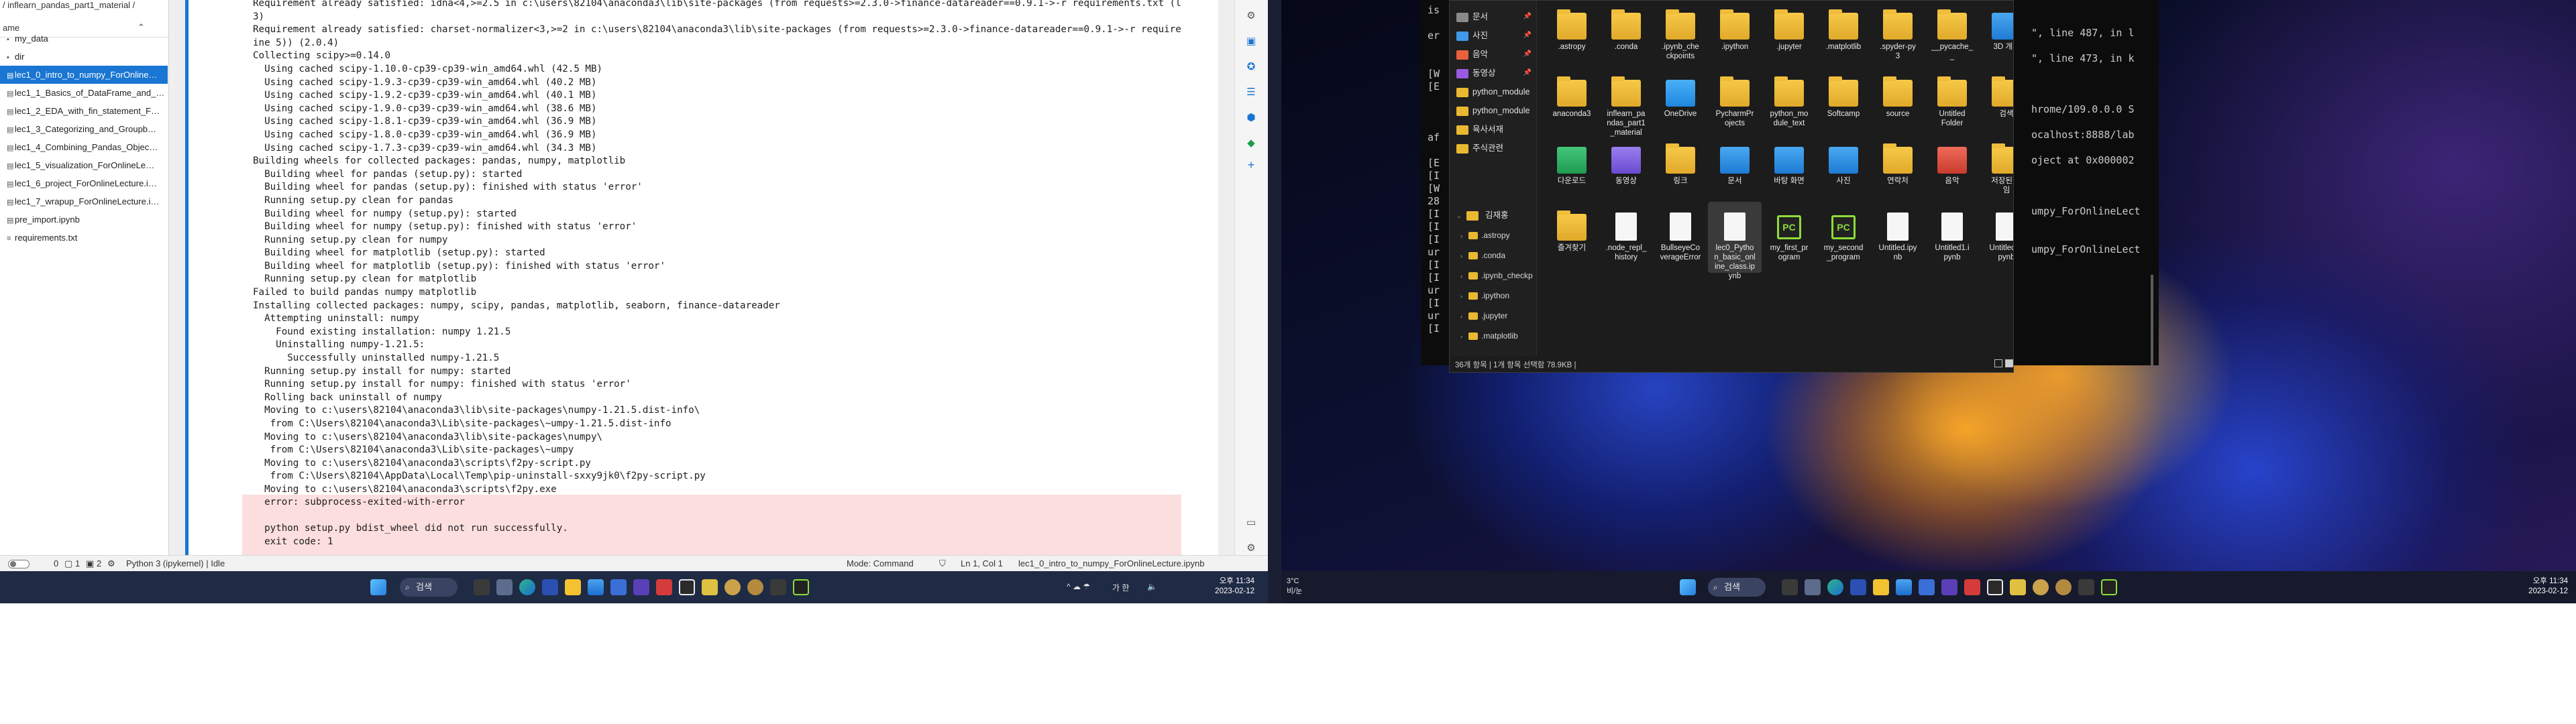 This screenshot has width=2576, height=724. What do you see at coordinates (1251, 523) in the screenshot?
I see `comment-icon: ▭` at bounding box center [1251, 523].